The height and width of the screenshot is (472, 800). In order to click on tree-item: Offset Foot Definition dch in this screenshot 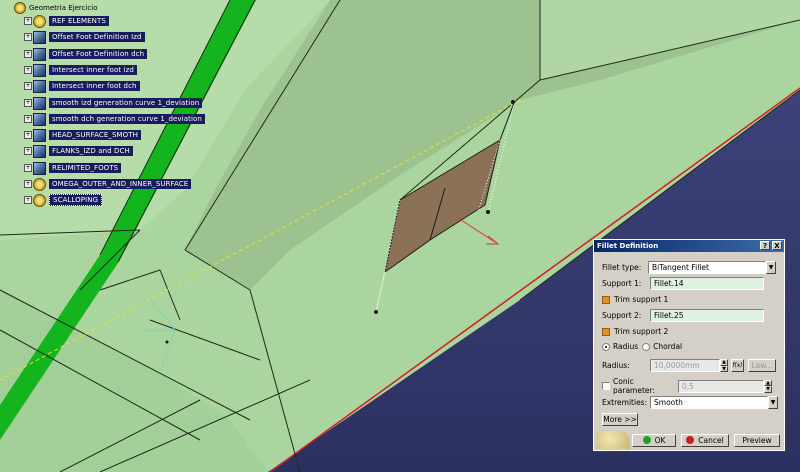, I will do `click(90, 54)`.